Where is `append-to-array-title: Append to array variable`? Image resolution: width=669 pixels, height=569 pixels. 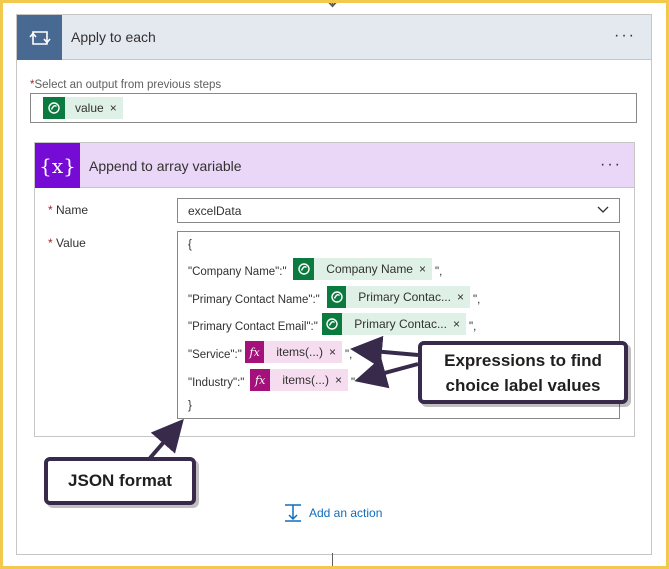
append-to-array-title: Append to array variable is located at coordinates (165, 166).